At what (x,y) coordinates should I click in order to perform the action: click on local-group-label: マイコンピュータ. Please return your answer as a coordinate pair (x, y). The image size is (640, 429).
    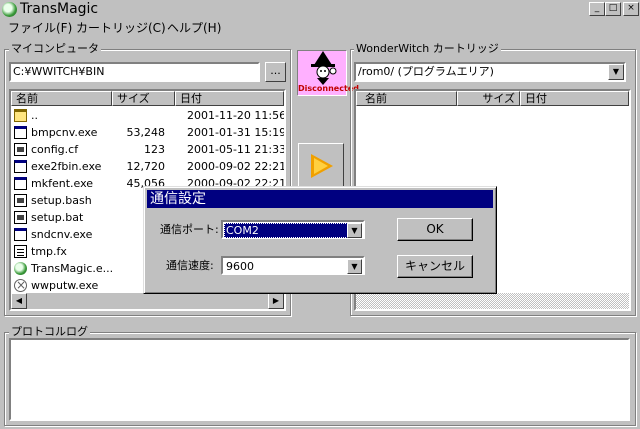
    Looking at the image, I should click on (55, 48).